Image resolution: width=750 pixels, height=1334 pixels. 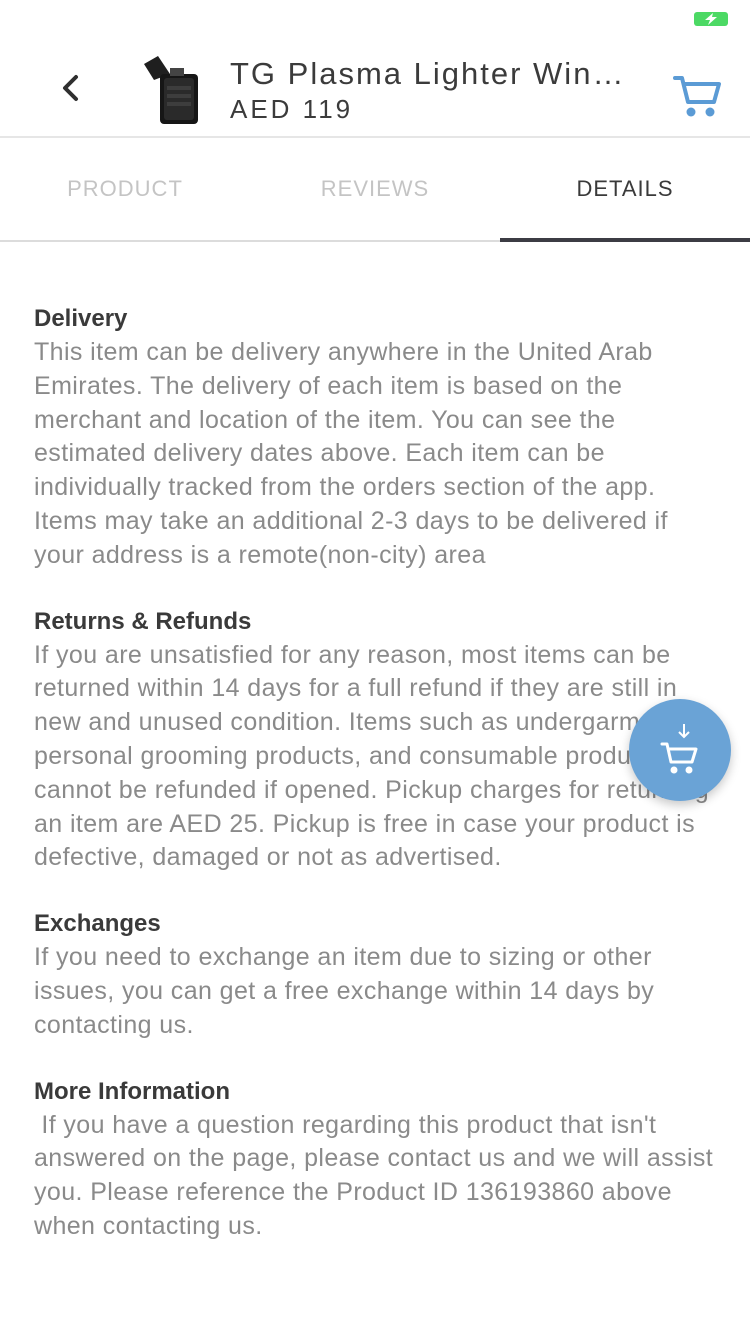 I want to click on tab-details: DETAILS, so click(x=625, y=190).